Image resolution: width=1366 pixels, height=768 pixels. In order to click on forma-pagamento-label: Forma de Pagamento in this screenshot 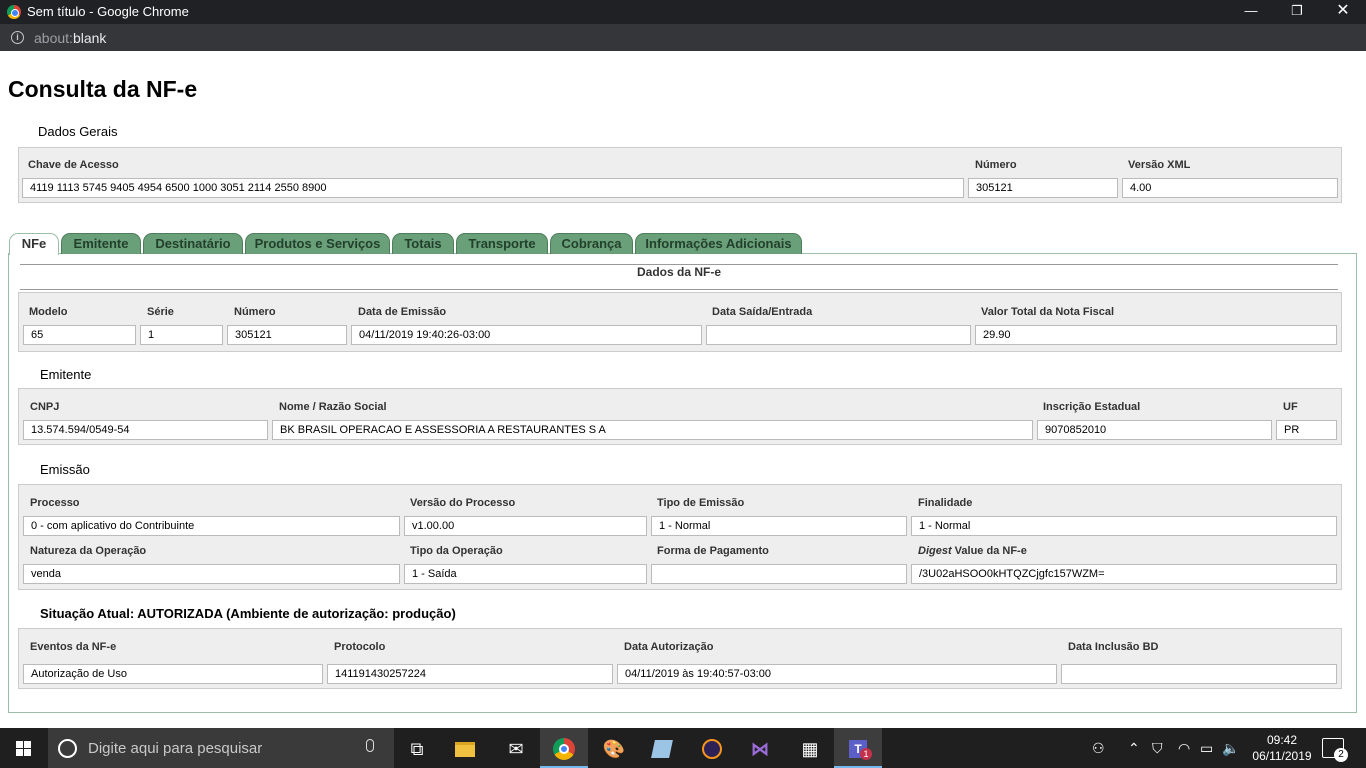, I will do `click(713, 551)`.